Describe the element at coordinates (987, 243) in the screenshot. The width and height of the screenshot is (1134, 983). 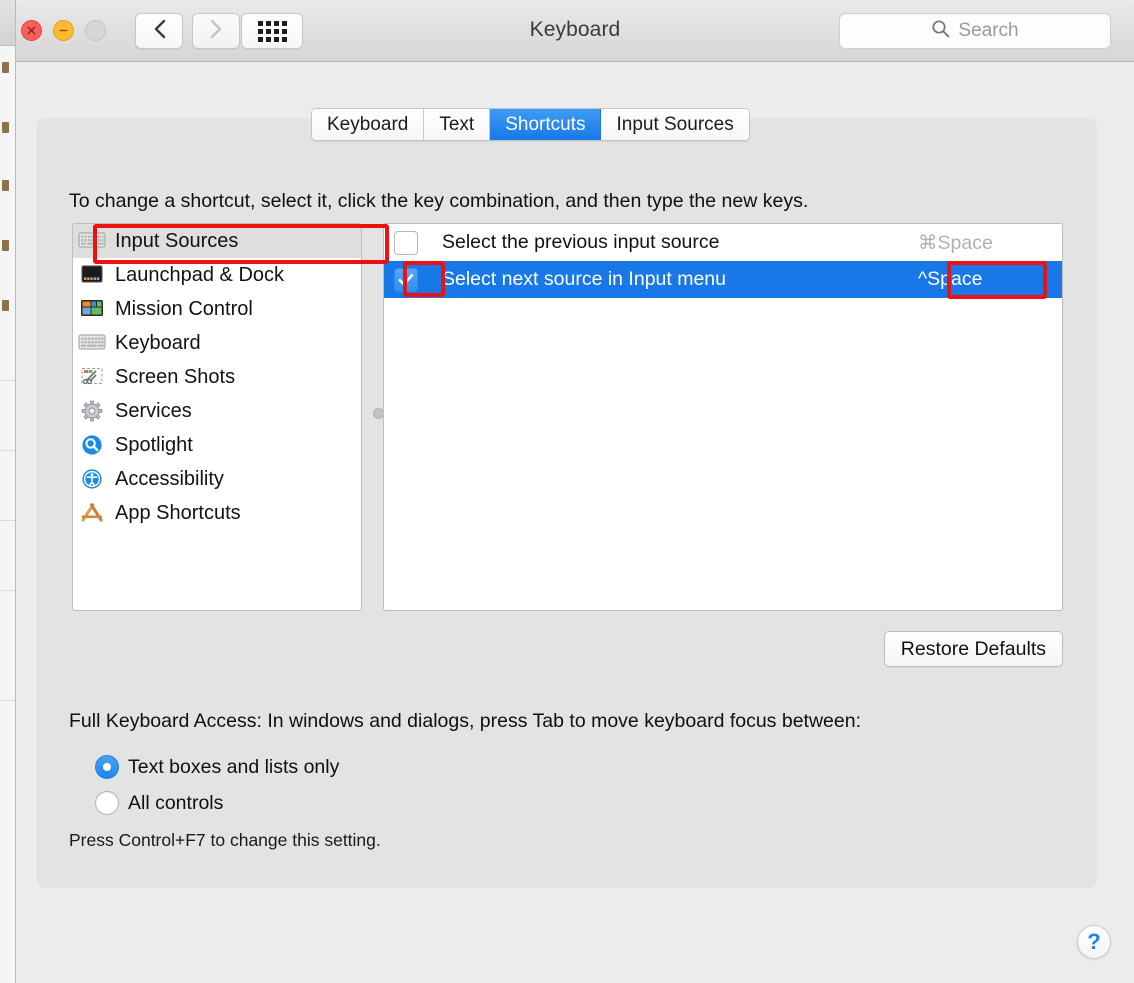
I see `shortcut-key: ⌘Space` at that location.